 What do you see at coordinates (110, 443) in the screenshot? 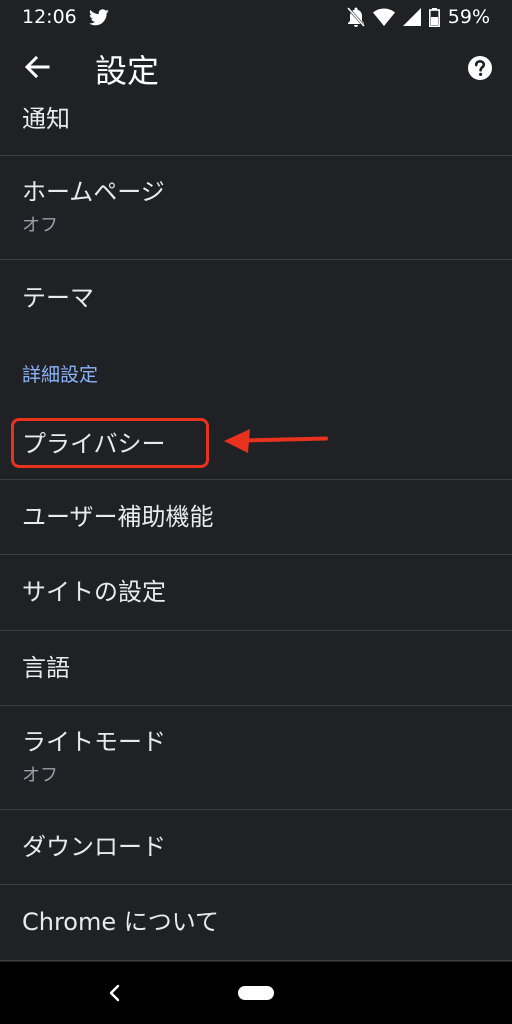
I see `highlight-box` at bounding box center [110, 443].